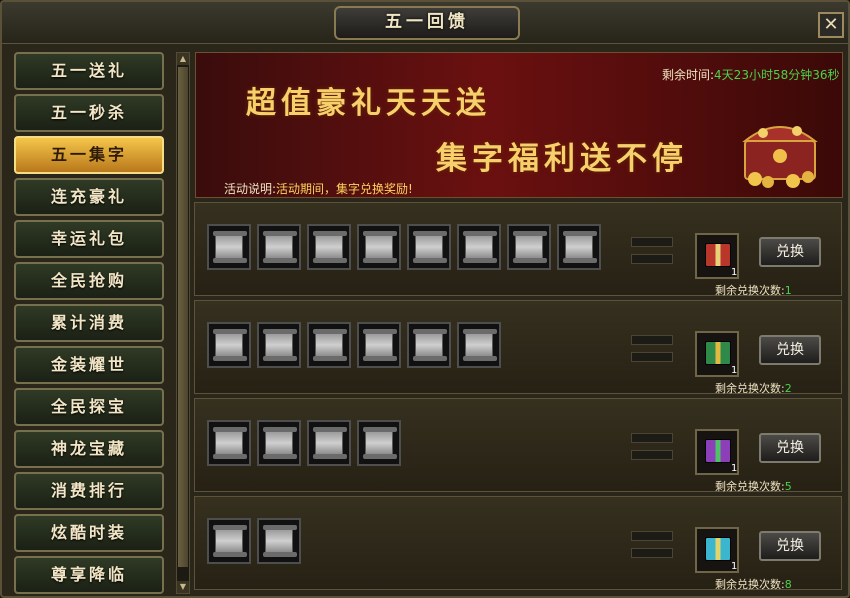  What do you see at coordinates (518, 544) in the screenshot?
I see `exchange-row: 1 兑换 剩余兑换次数:8` at bounding box center [518, 544].